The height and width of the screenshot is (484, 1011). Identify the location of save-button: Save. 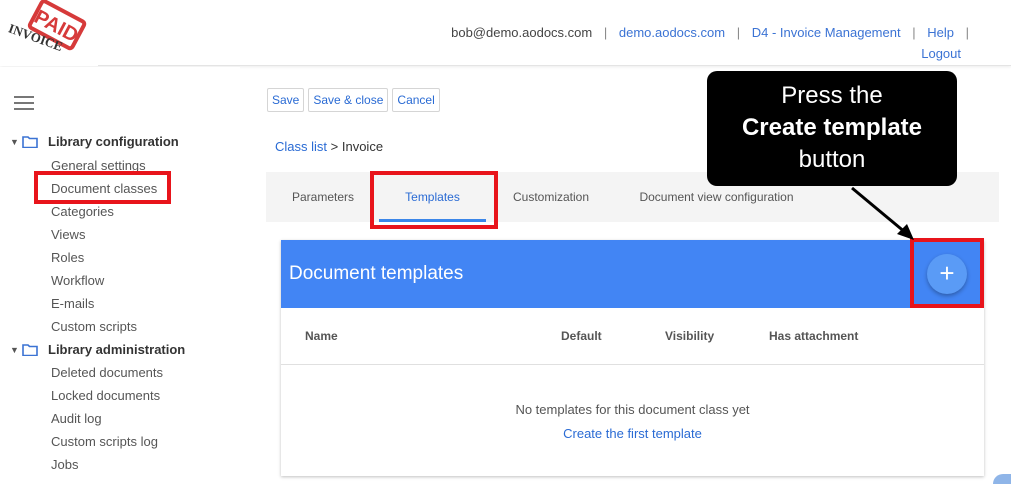
(286, 100).